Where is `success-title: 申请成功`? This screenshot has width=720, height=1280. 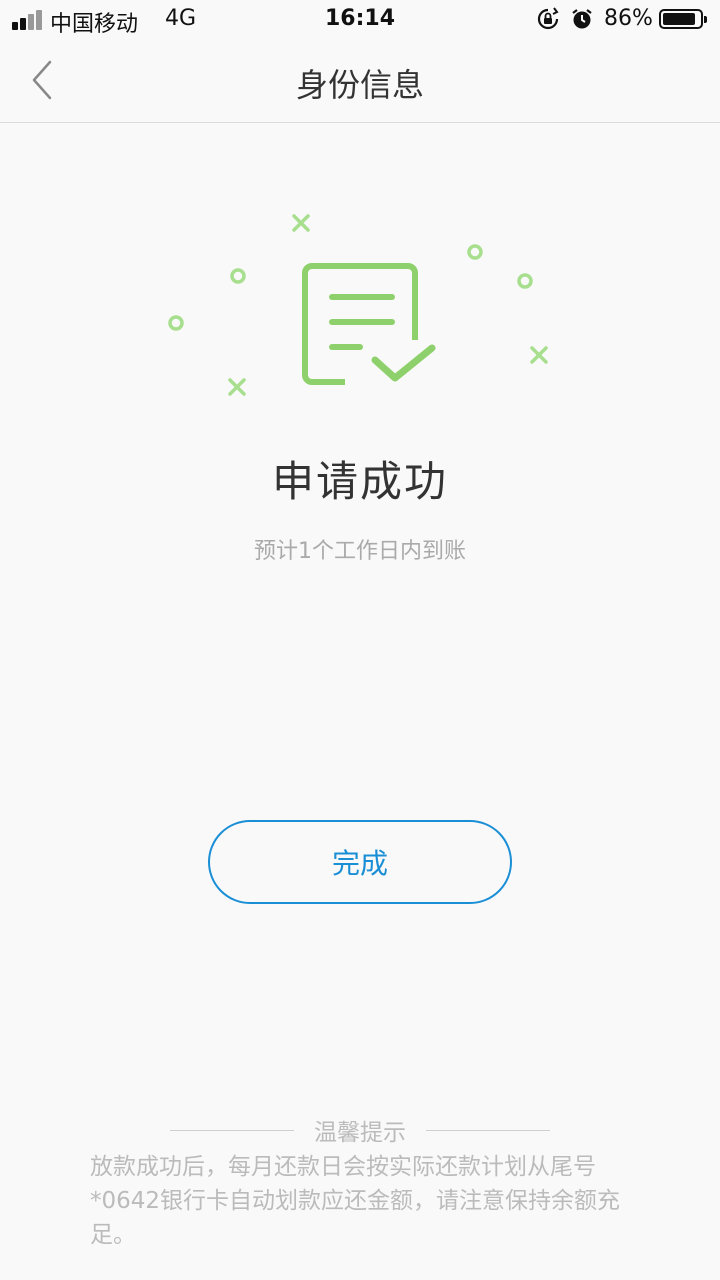 success-title: 申请成功 is located at coordinates (359, 481).